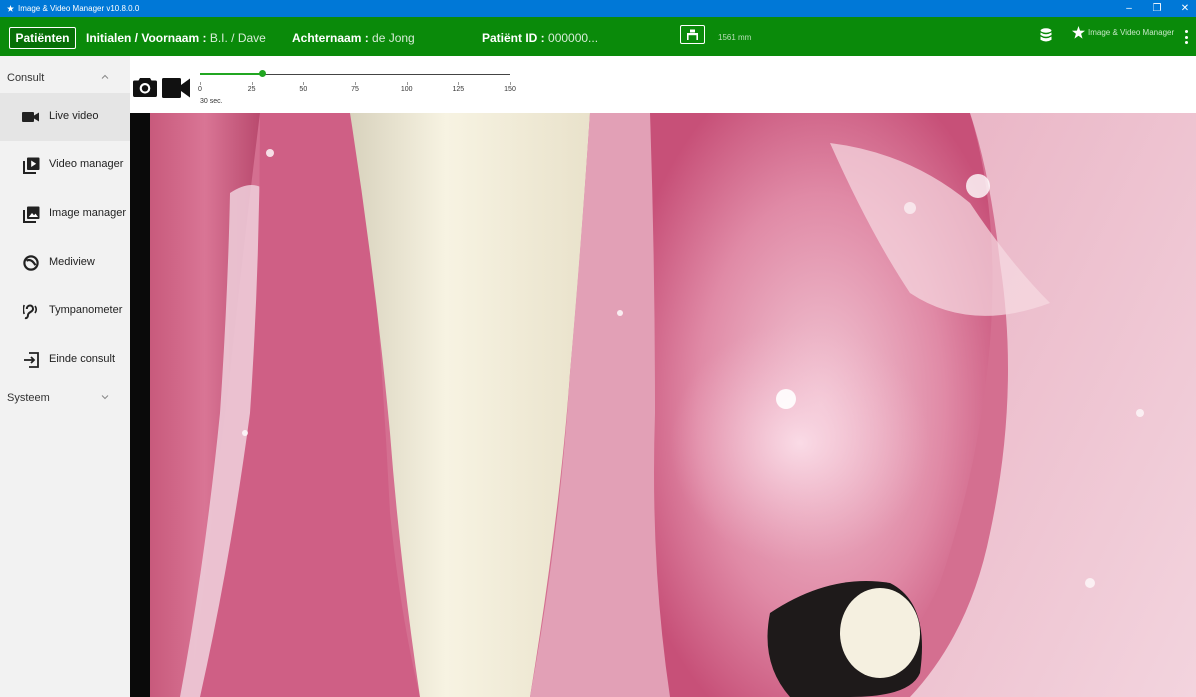 This screenshot has width=1196, height=697. Describe the element at coordinates (211, 101) in the screenshot. I see `slider-value-label: 30 sec.` at that location.